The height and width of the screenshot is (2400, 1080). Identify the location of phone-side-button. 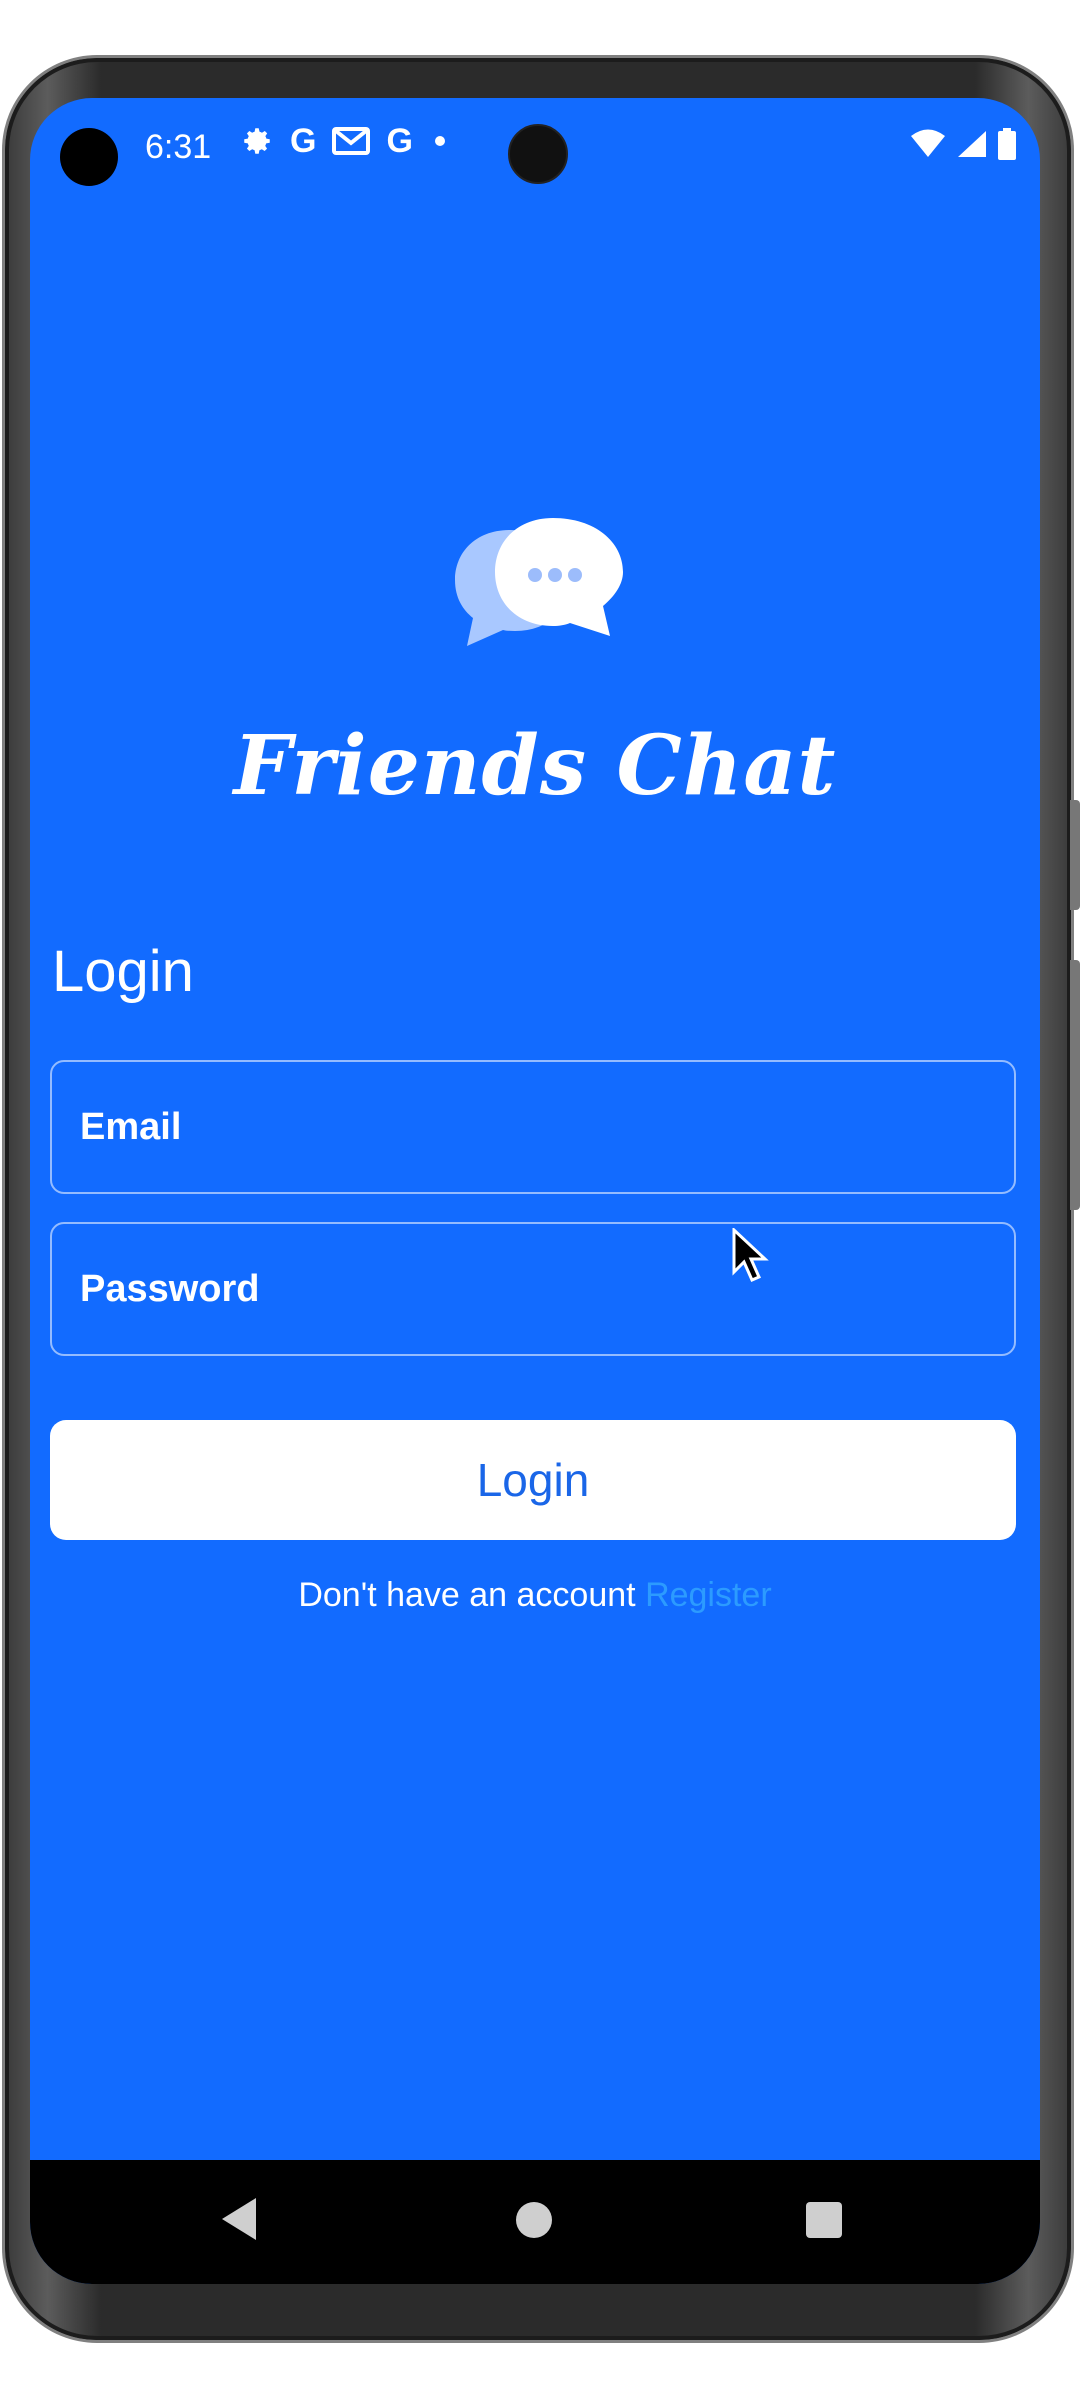
(1075, 855).